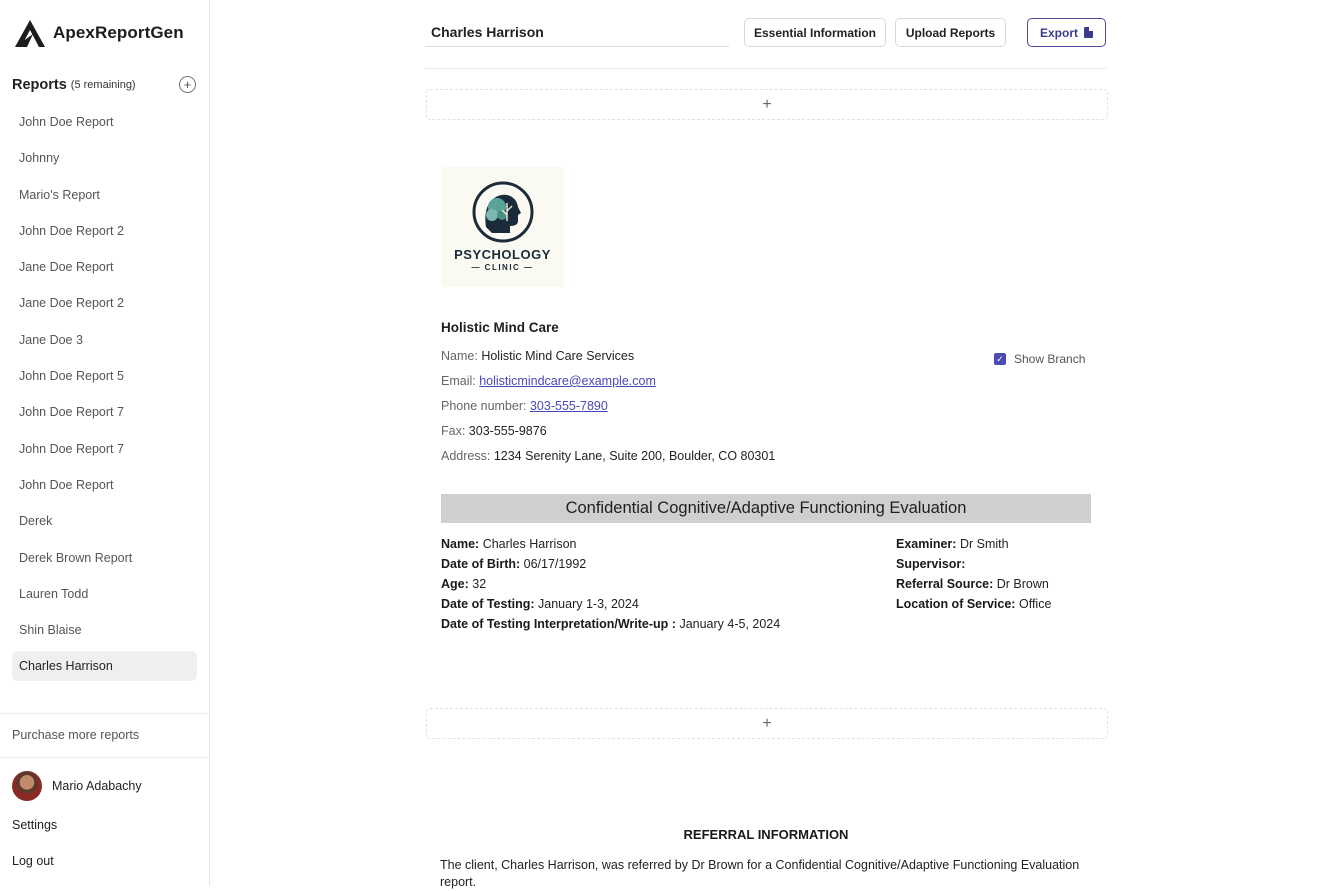 Image resolution: width=1321 pixels, height=891 pixels. What do you see at coordinates (458, 381) in the screenshot?
I see `email-label: Email:` at bounding box center [458, 381].